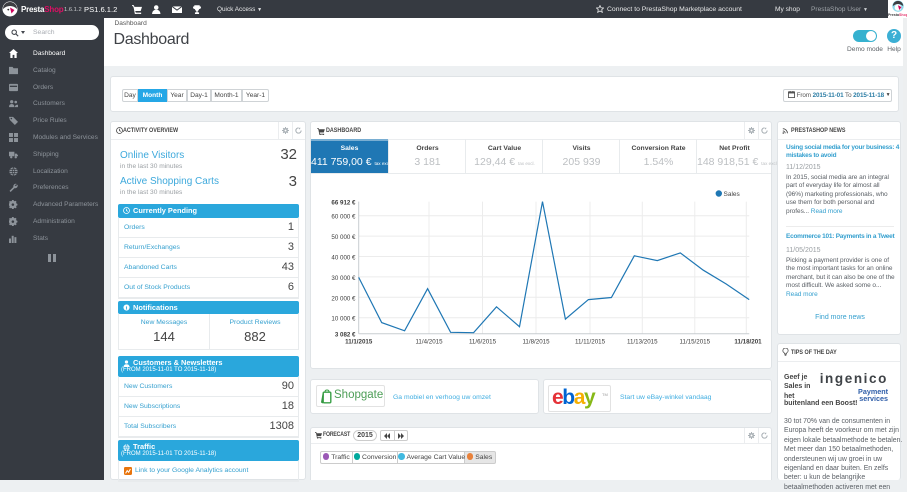 The image size is (907, 492). I want to click on svg-text: 11/1/2015, so click(359, 342).